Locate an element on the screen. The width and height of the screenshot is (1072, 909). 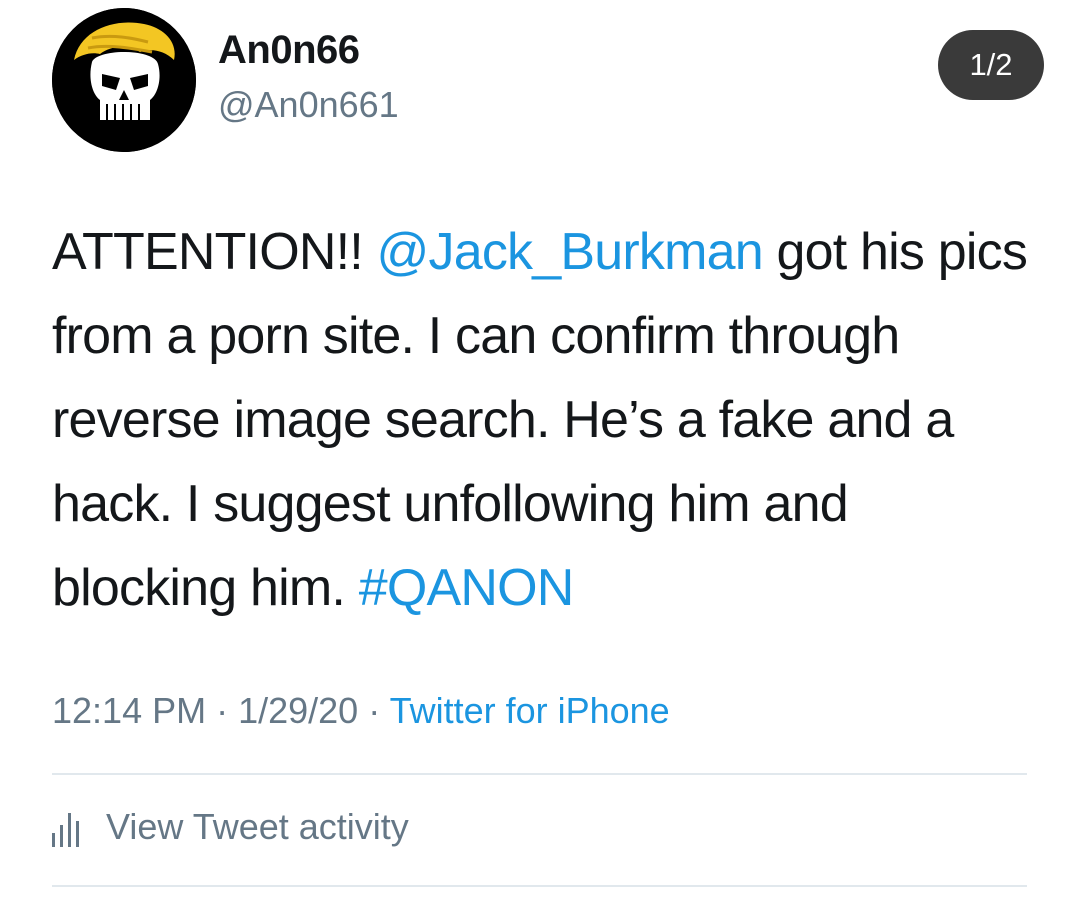
view-tweet-activity-label: View Tweet activity is located at coordinates (257, 826).